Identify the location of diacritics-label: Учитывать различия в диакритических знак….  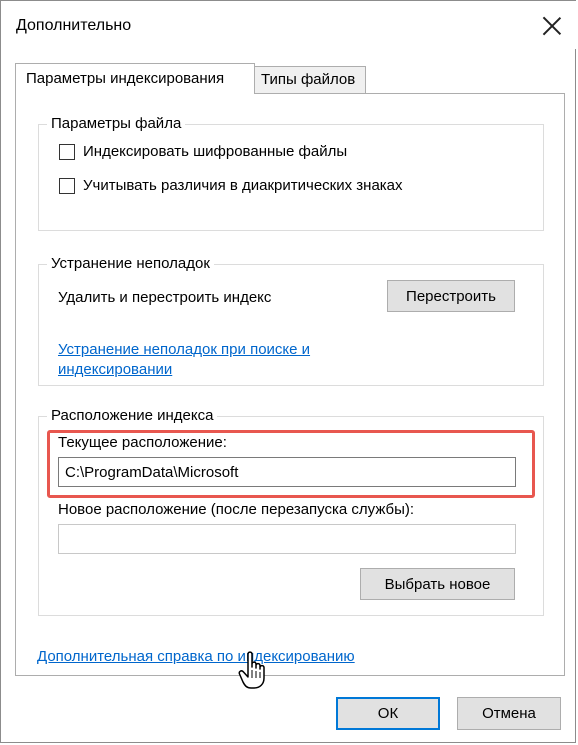
(243, 185).